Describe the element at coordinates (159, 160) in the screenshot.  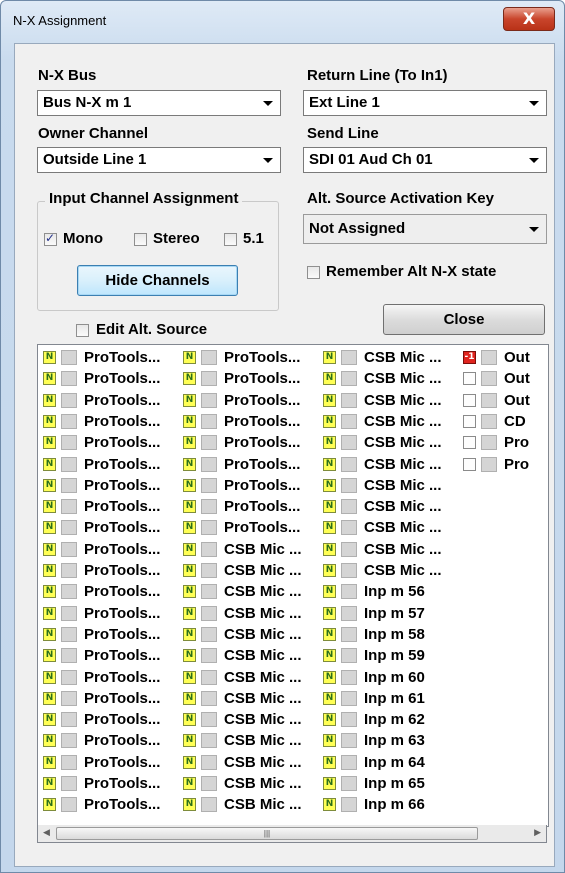
I see `owner-channel-combo: Outside Line 1` at that location.